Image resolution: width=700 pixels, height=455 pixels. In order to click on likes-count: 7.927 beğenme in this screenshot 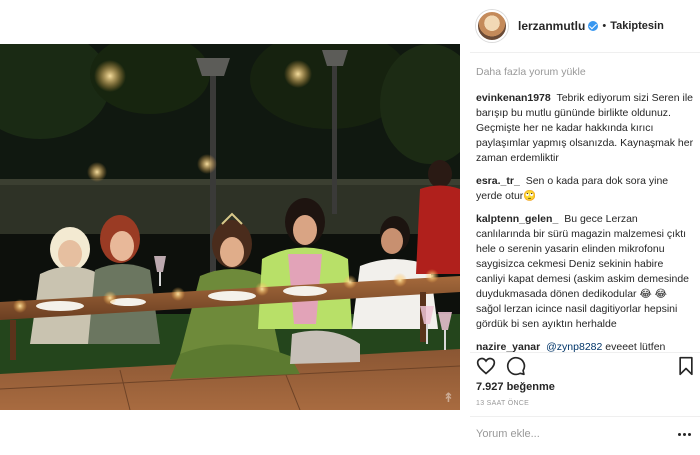, I will do `click(515, 387)`.